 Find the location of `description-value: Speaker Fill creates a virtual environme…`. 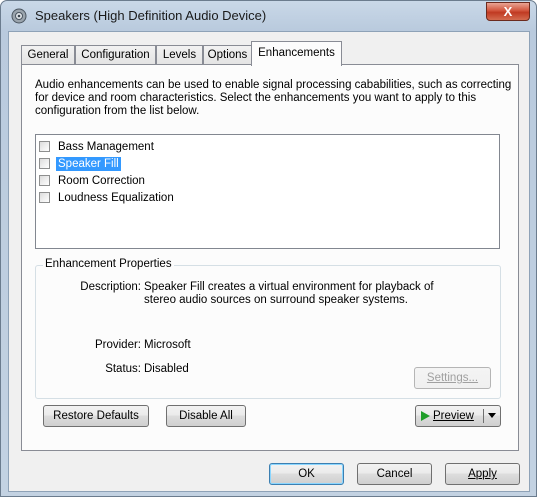

description-value: Speaker Fill creates a virtual environme… is located at coordinates (289, 293).